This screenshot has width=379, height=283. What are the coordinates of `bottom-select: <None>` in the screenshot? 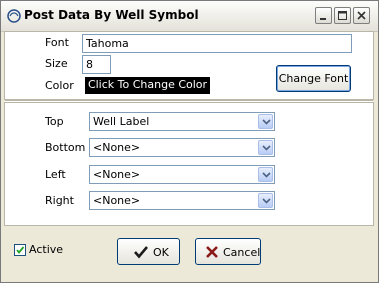 It's located at (182, 147).